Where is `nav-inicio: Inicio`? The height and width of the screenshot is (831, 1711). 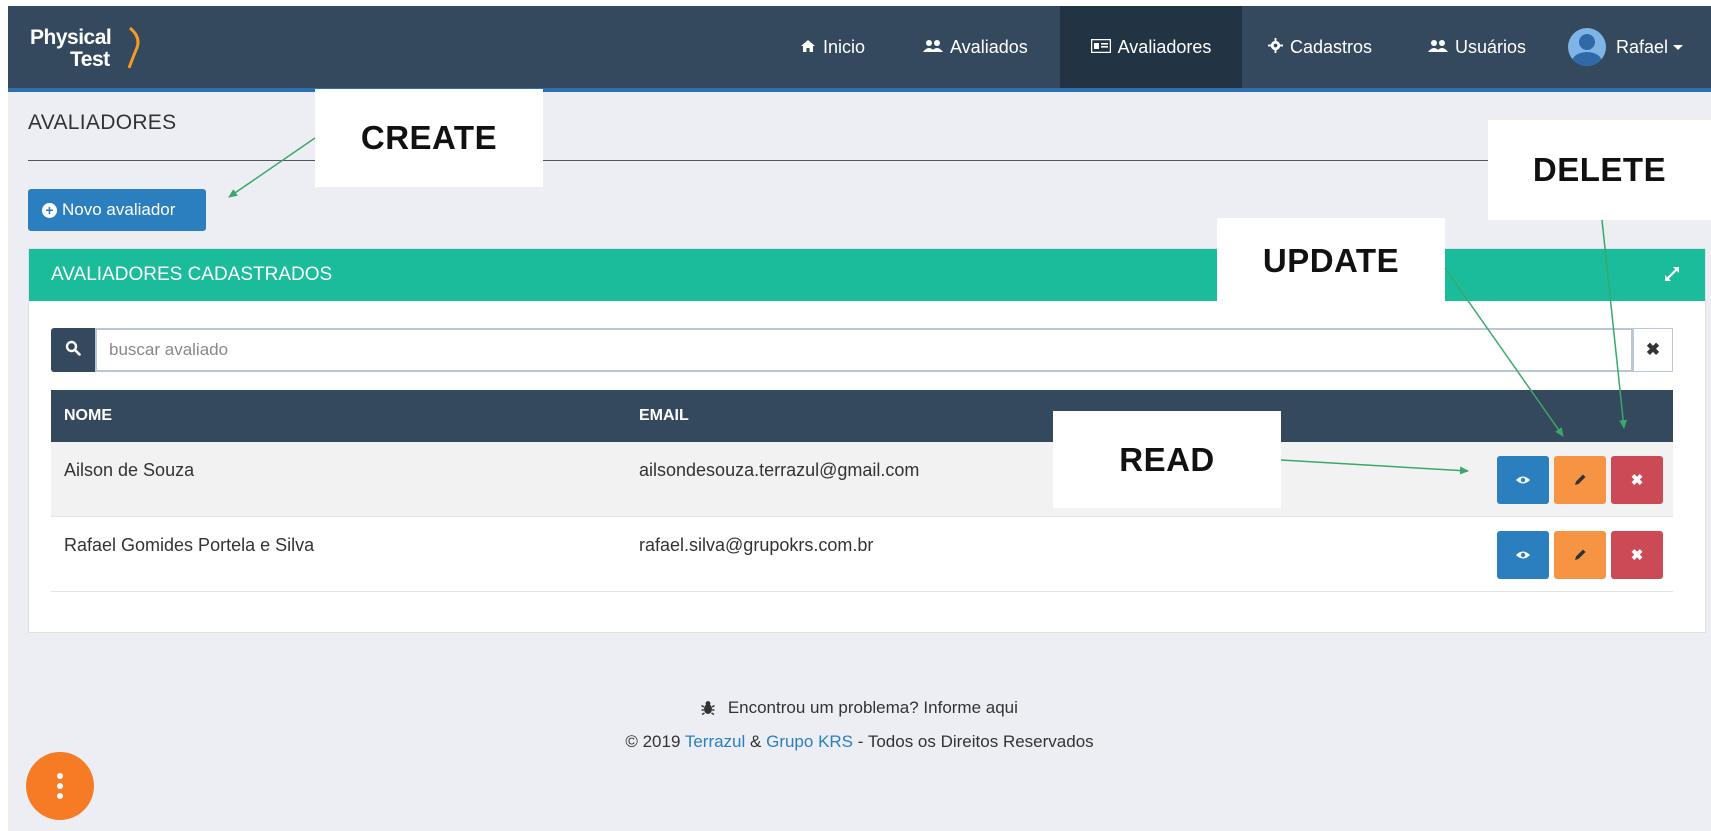
nav-inicio: Inicio is located at coordinates (832, 47).